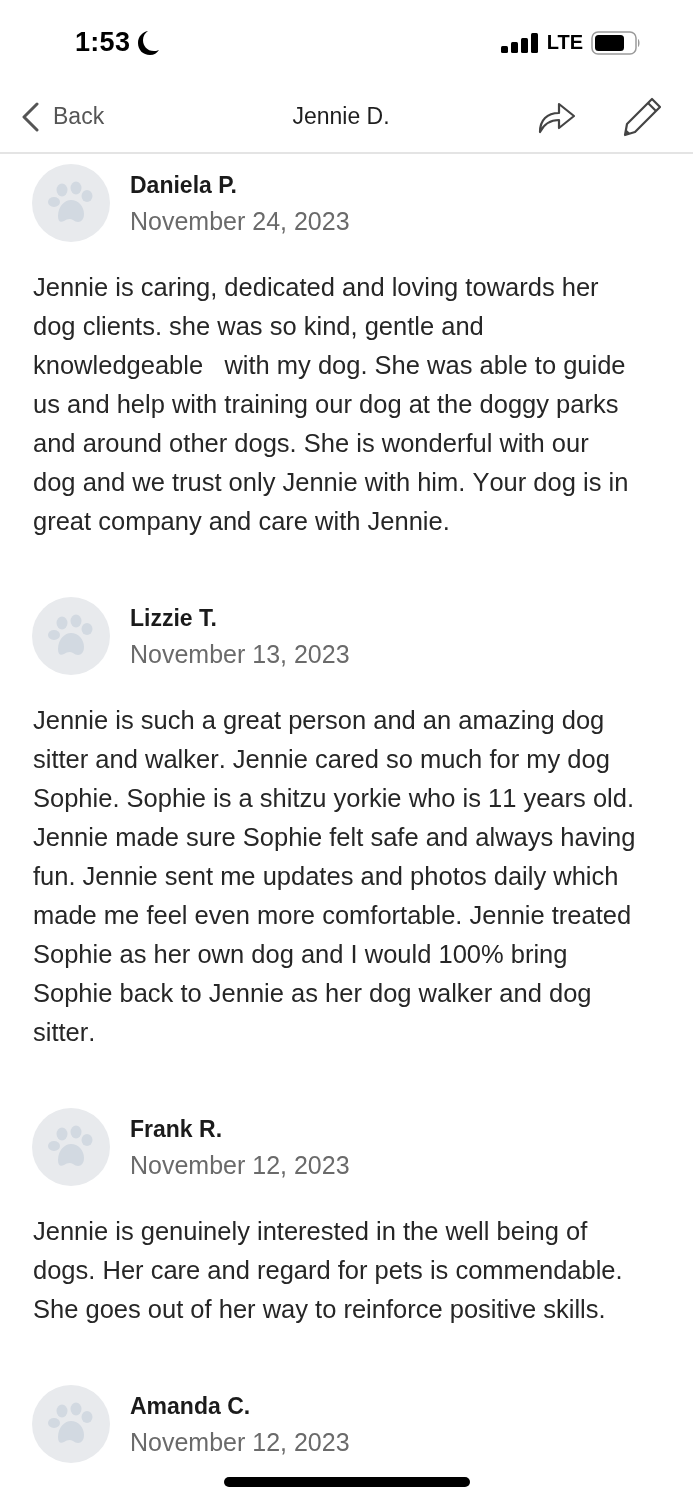  Describe the element at coordinates (30, 116) in the screenshot. I see `chevron-left-icon` at that location.